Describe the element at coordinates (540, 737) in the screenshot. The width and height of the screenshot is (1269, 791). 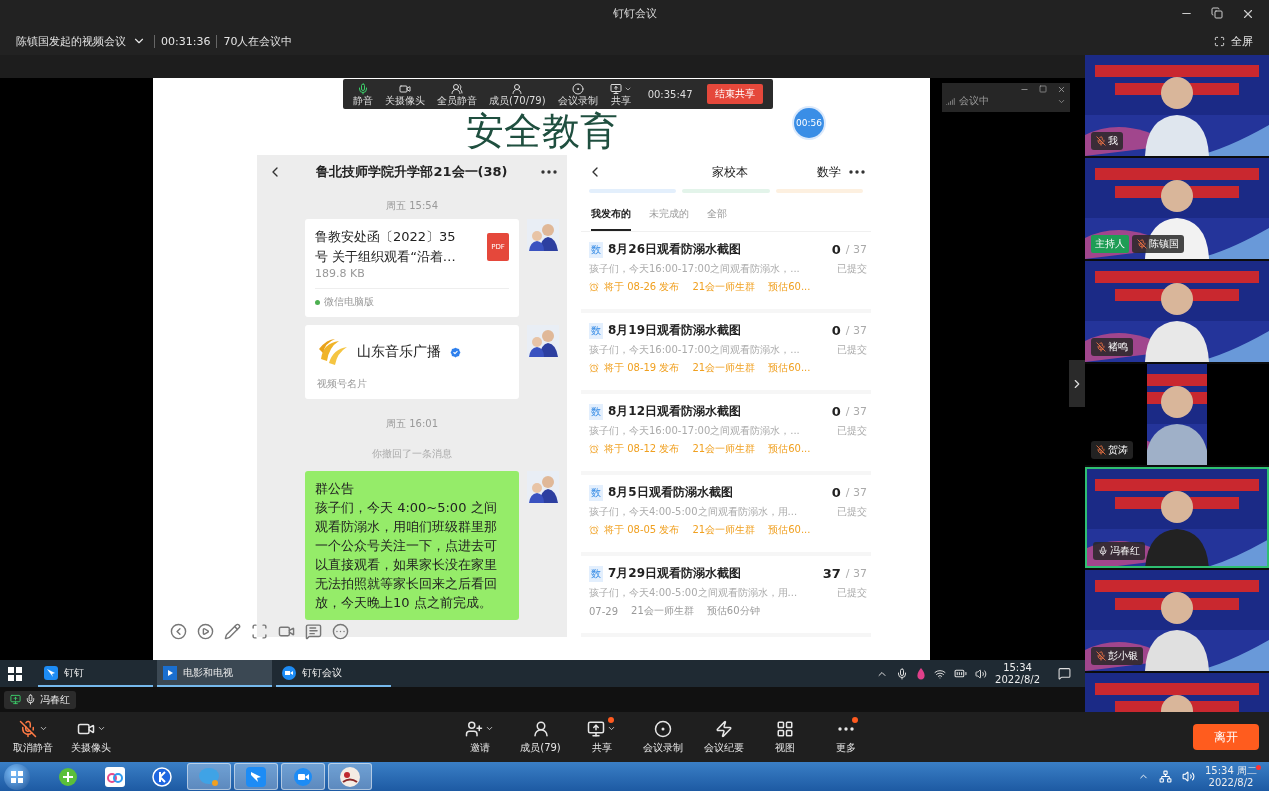
I see `toolbar-button: 成员(79)` at that location.